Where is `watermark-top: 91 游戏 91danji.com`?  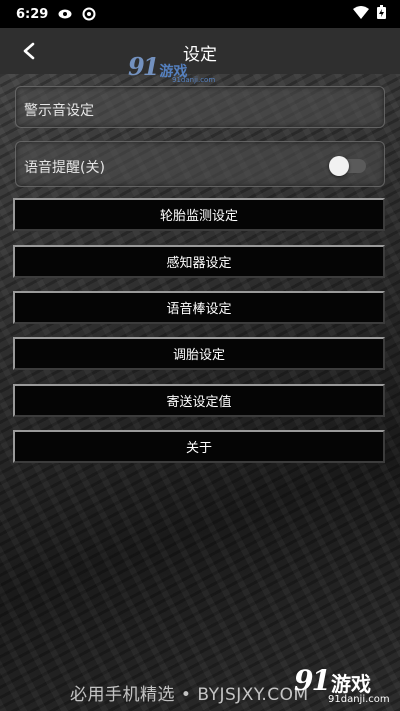
watermark-top: 91 游戏 91danji.com is located at coordinates (171, 68).